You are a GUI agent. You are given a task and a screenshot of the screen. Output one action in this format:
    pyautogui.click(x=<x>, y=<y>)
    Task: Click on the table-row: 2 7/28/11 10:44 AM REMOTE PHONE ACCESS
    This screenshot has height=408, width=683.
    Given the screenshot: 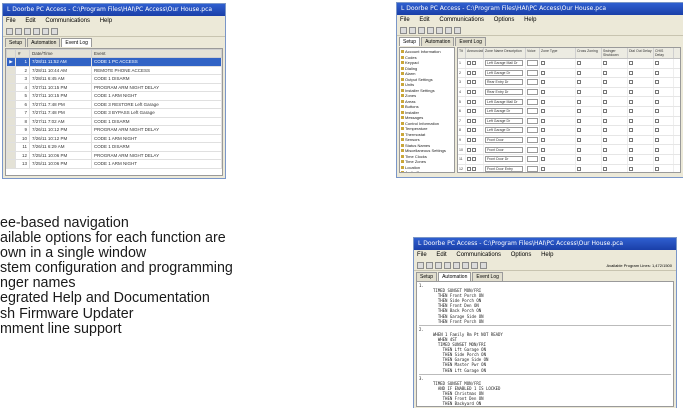 What is the action you would take?
    pyautogui.click(x=114, y=70)
    